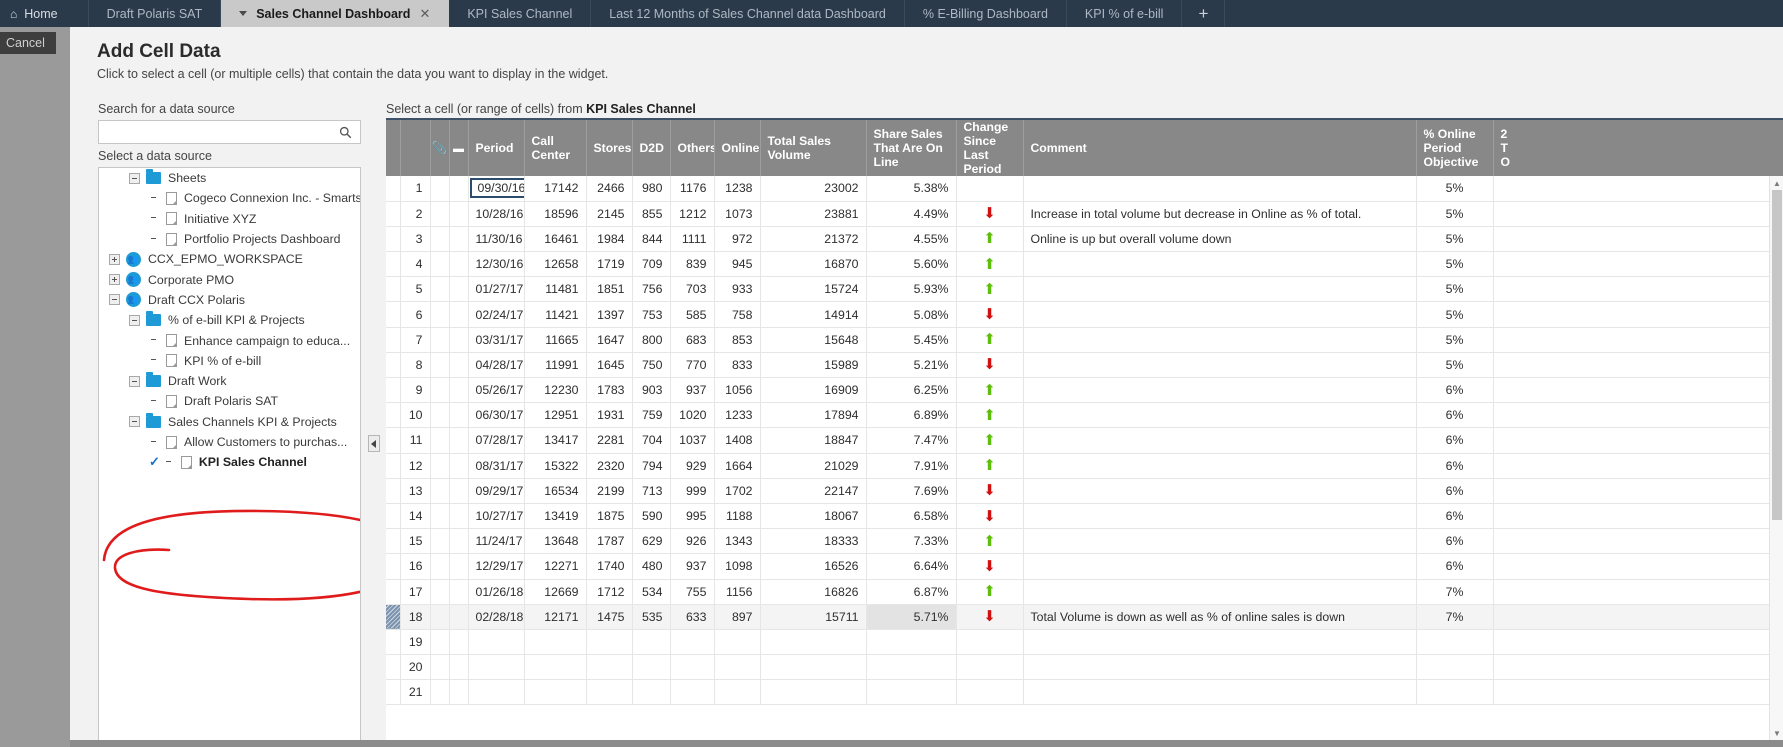  I want to click on cell-online: 897, so click(737, 617).